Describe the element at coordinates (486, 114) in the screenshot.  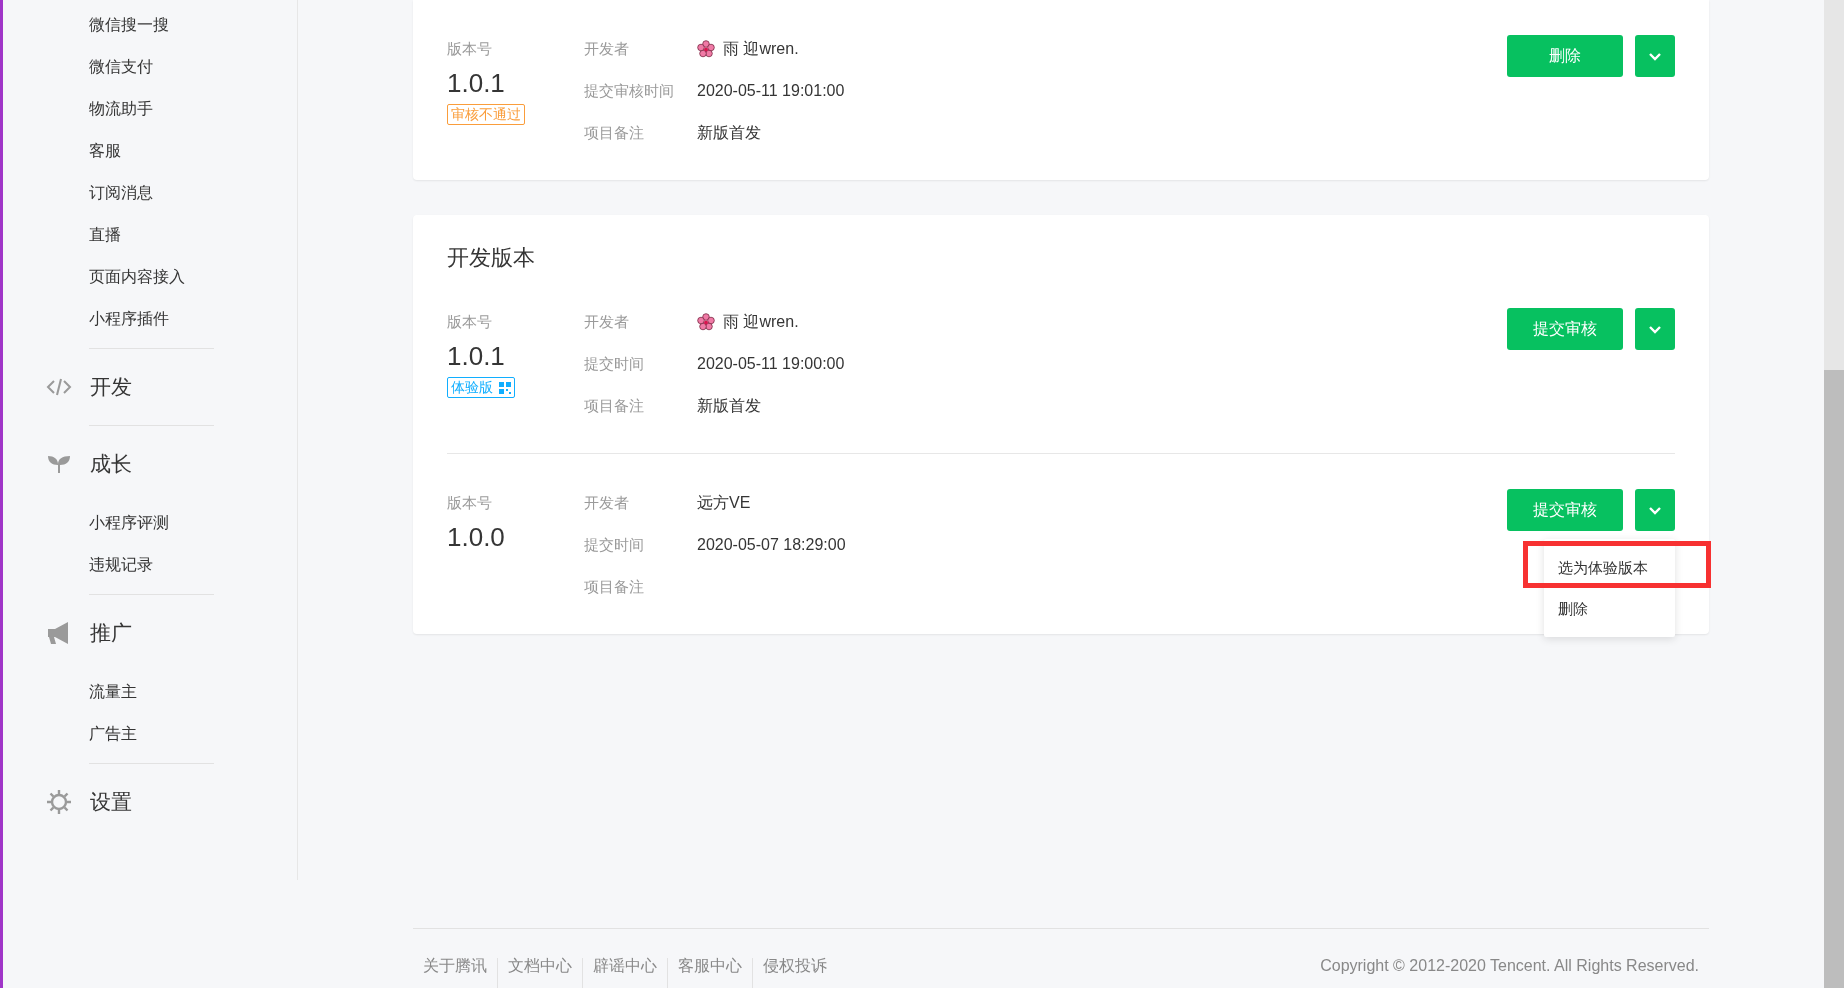
I see `status-tag: 审核不通过` at that location.